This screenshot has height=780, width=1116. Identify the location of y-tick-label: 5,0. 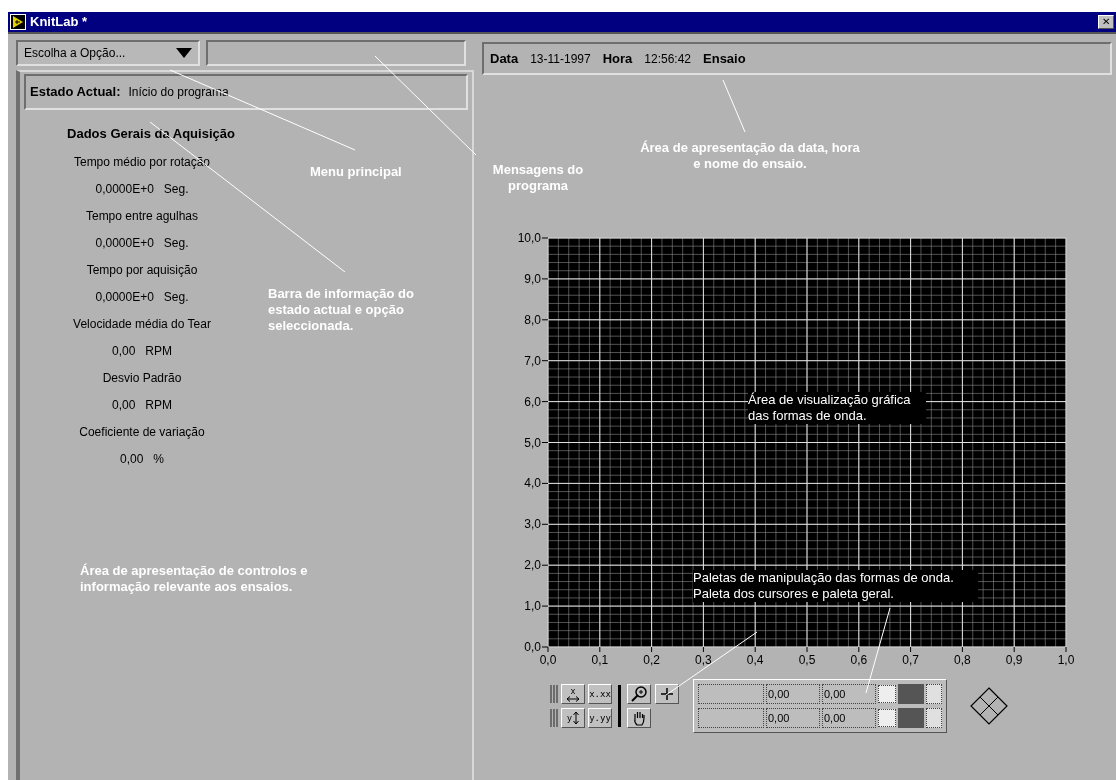
(533, 442).